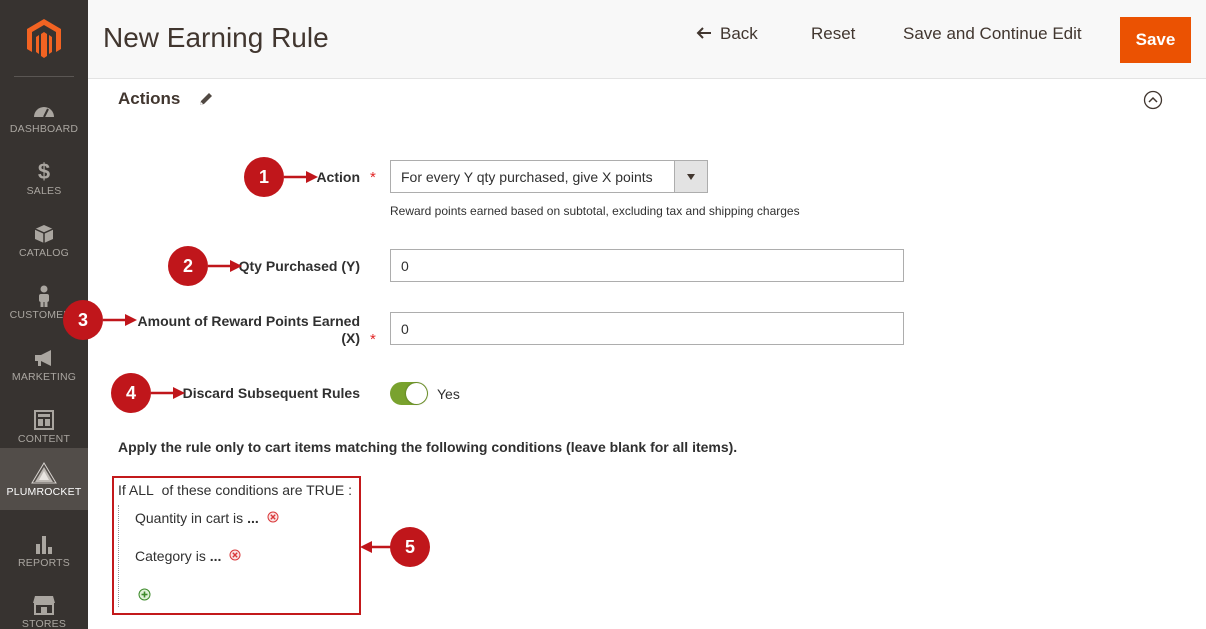 This screenshot has width=1206, height=629. I want to click on nav-marketing: MARKETING, so click(44, 364).